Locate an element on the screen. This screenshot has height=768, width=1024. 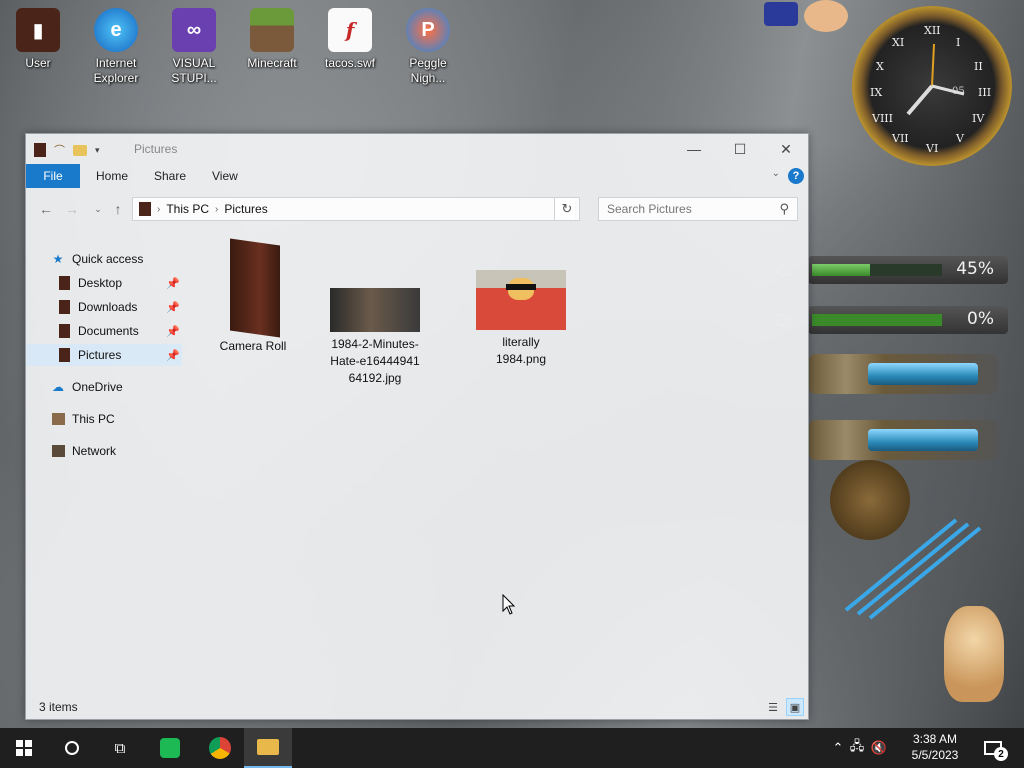
network-icon is located at coordinates (58, 451).